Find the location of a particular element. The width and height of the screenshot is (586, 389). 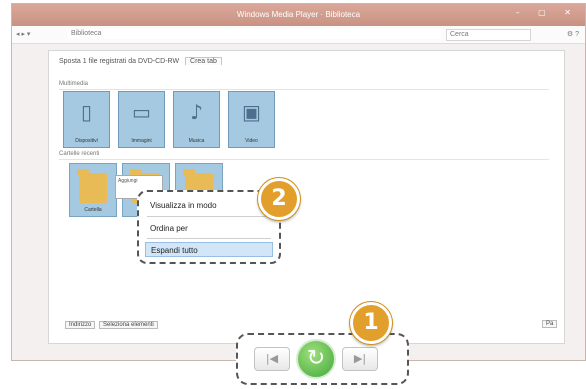

picture-icon: ▭ is located at coordinates (141, 112).